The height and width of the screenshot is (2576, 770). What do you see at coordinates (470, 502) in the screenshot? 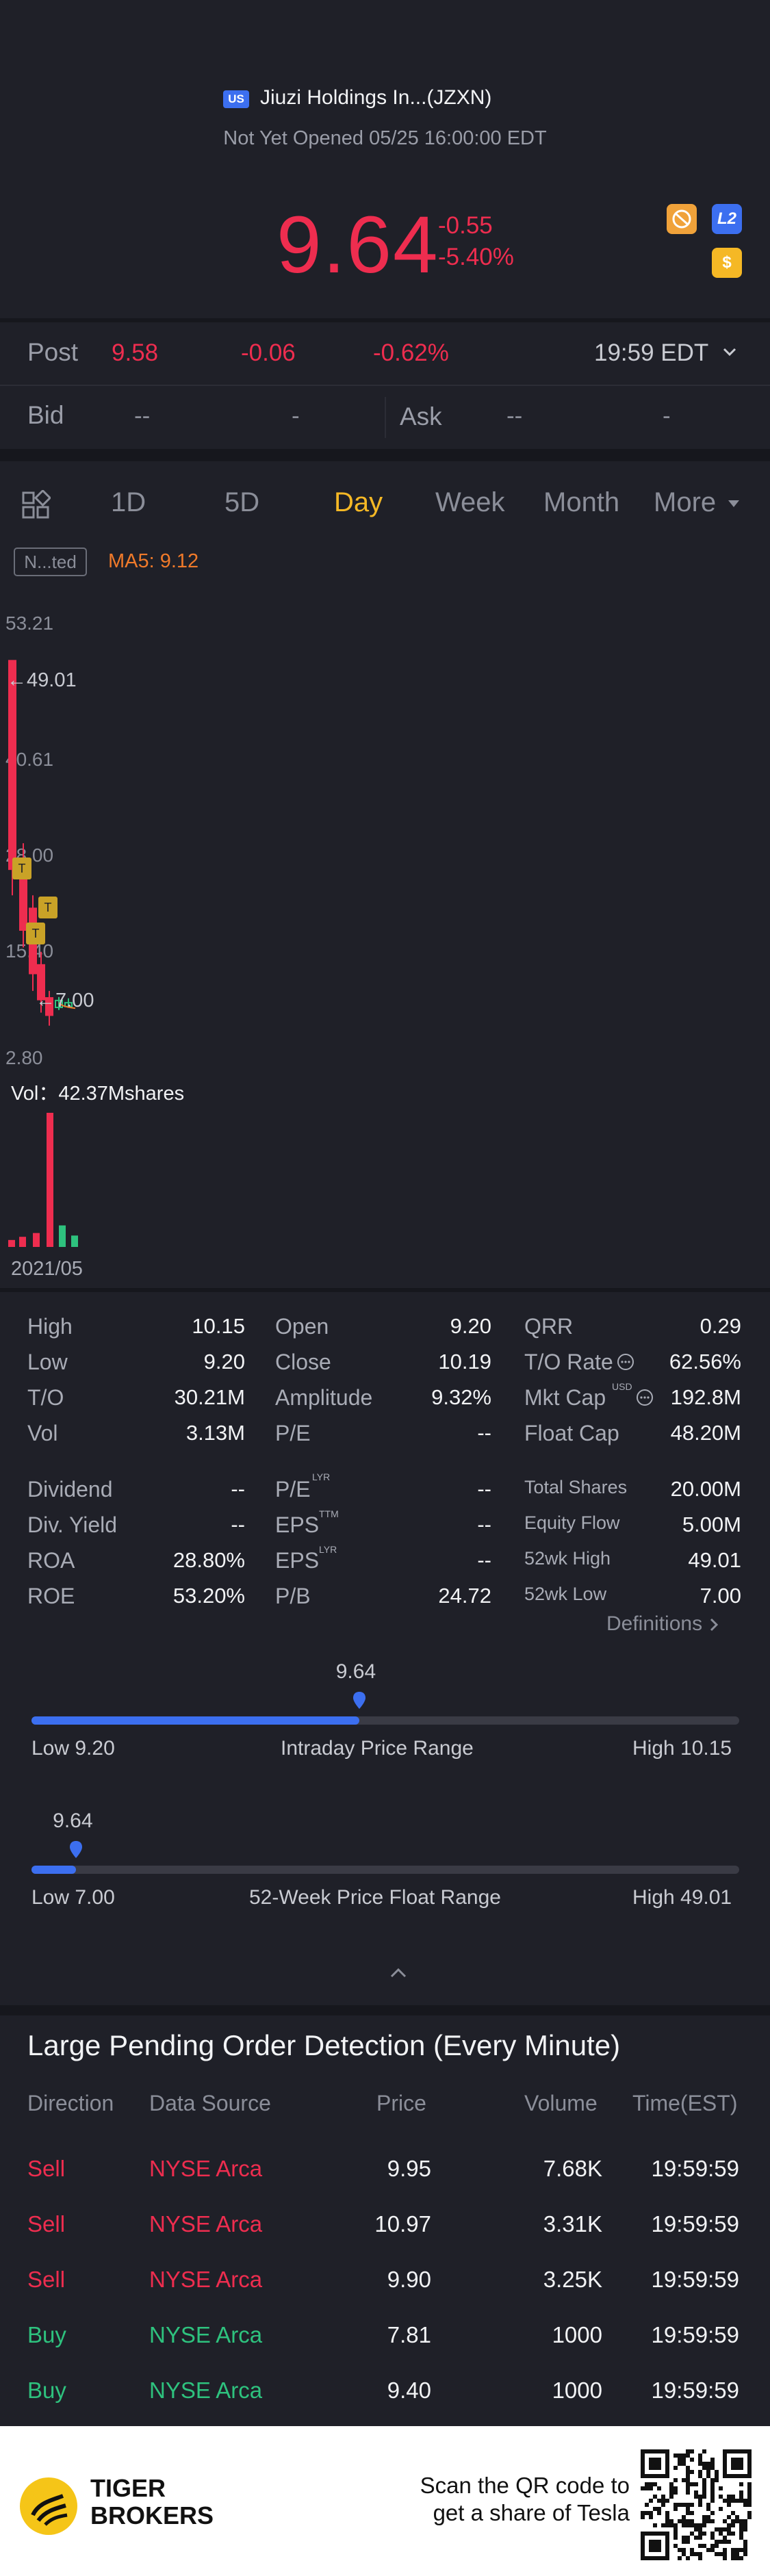
I see `tab-week: Week` at bounding box center [470, 502].